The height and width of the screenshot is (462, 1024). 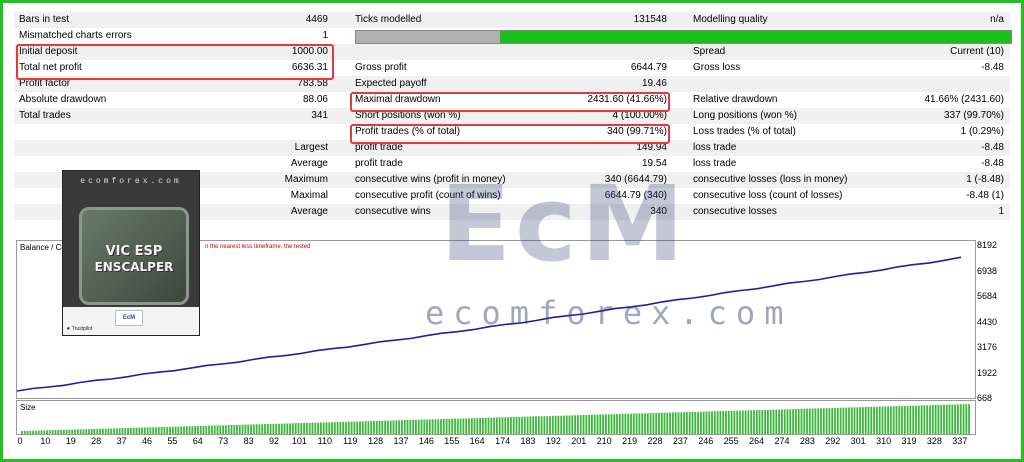 I want to click on x-tick-label: 119, so click(x=350, y=441).